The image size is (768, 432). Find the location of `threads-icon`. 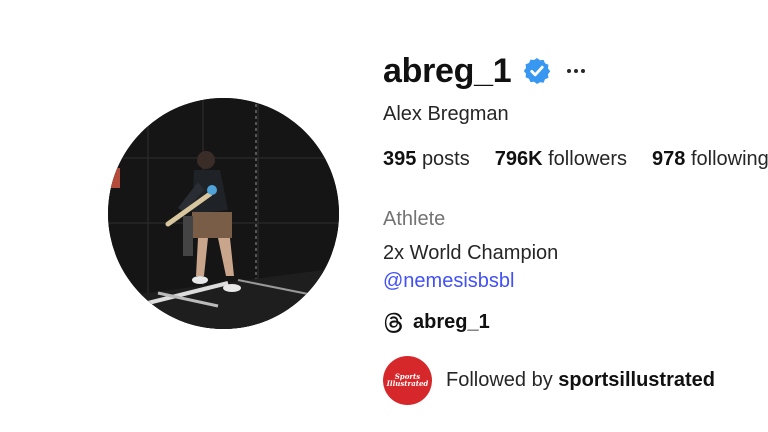

threads-icon is located at coordinates (394, 322).